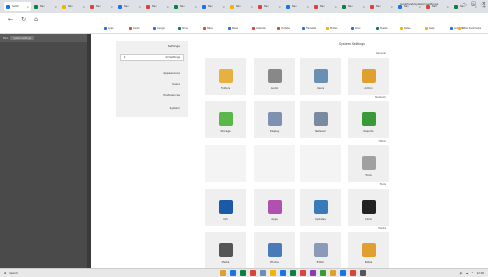  What do you see at coordinates (320, 76) in the screenshot?
I see `settings-tile: Users` at bounding box center [320, 76].